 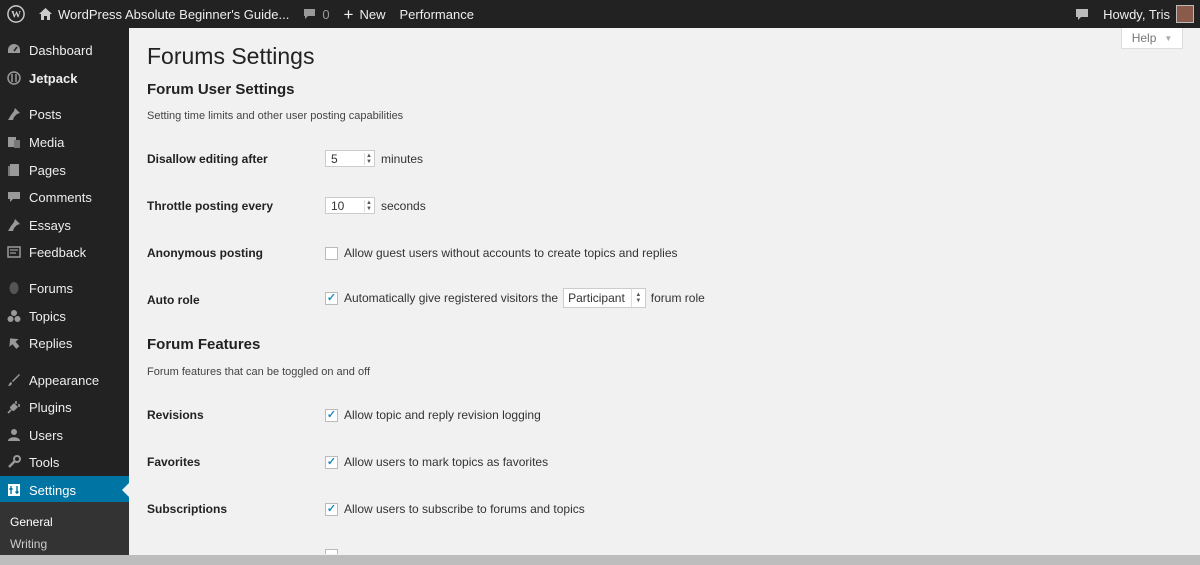 I want to click on howdy-text: Howdy, Tris, so click(x=1136, y=14).